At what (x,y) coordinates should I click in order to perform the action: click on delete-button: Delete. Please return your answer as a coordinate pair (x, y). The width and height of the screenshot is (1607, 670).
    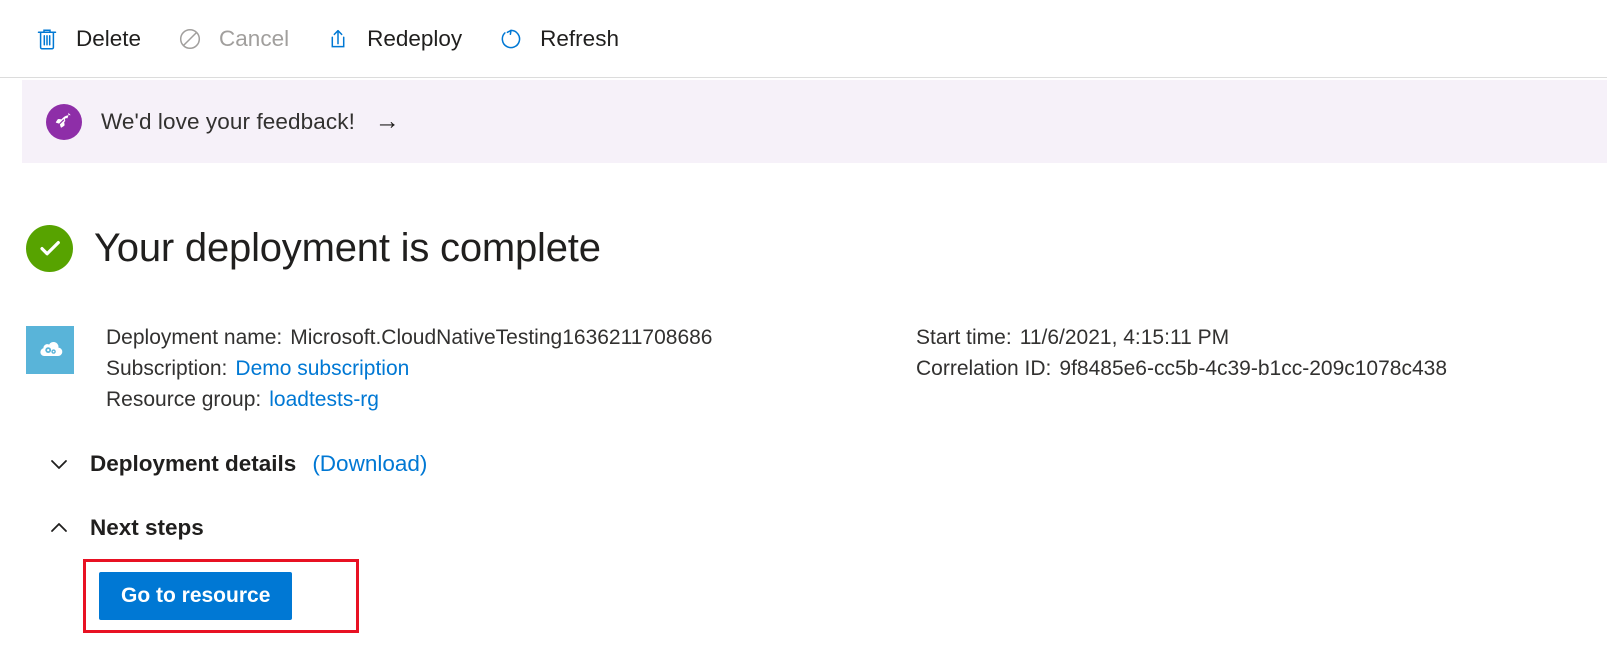
    Looking at the image, I should click on (90, 39).